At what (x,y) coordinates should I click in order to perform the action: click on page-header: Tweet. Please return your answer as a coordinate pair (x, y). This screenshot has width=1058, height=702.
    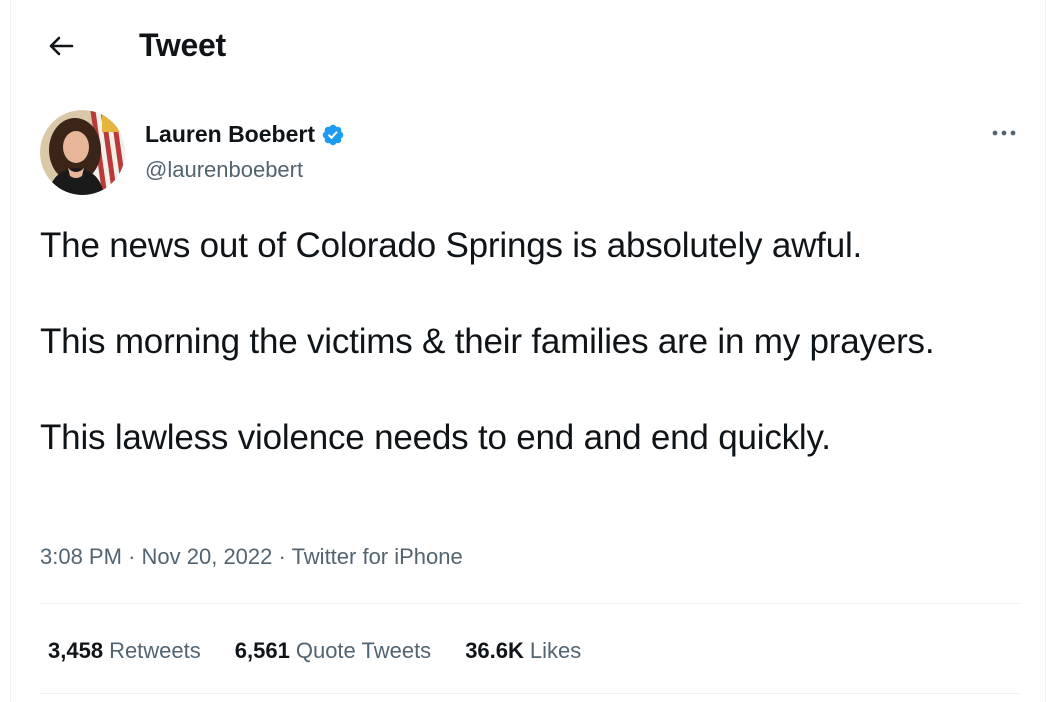
    Looking at the image, I should click on (528, 45).